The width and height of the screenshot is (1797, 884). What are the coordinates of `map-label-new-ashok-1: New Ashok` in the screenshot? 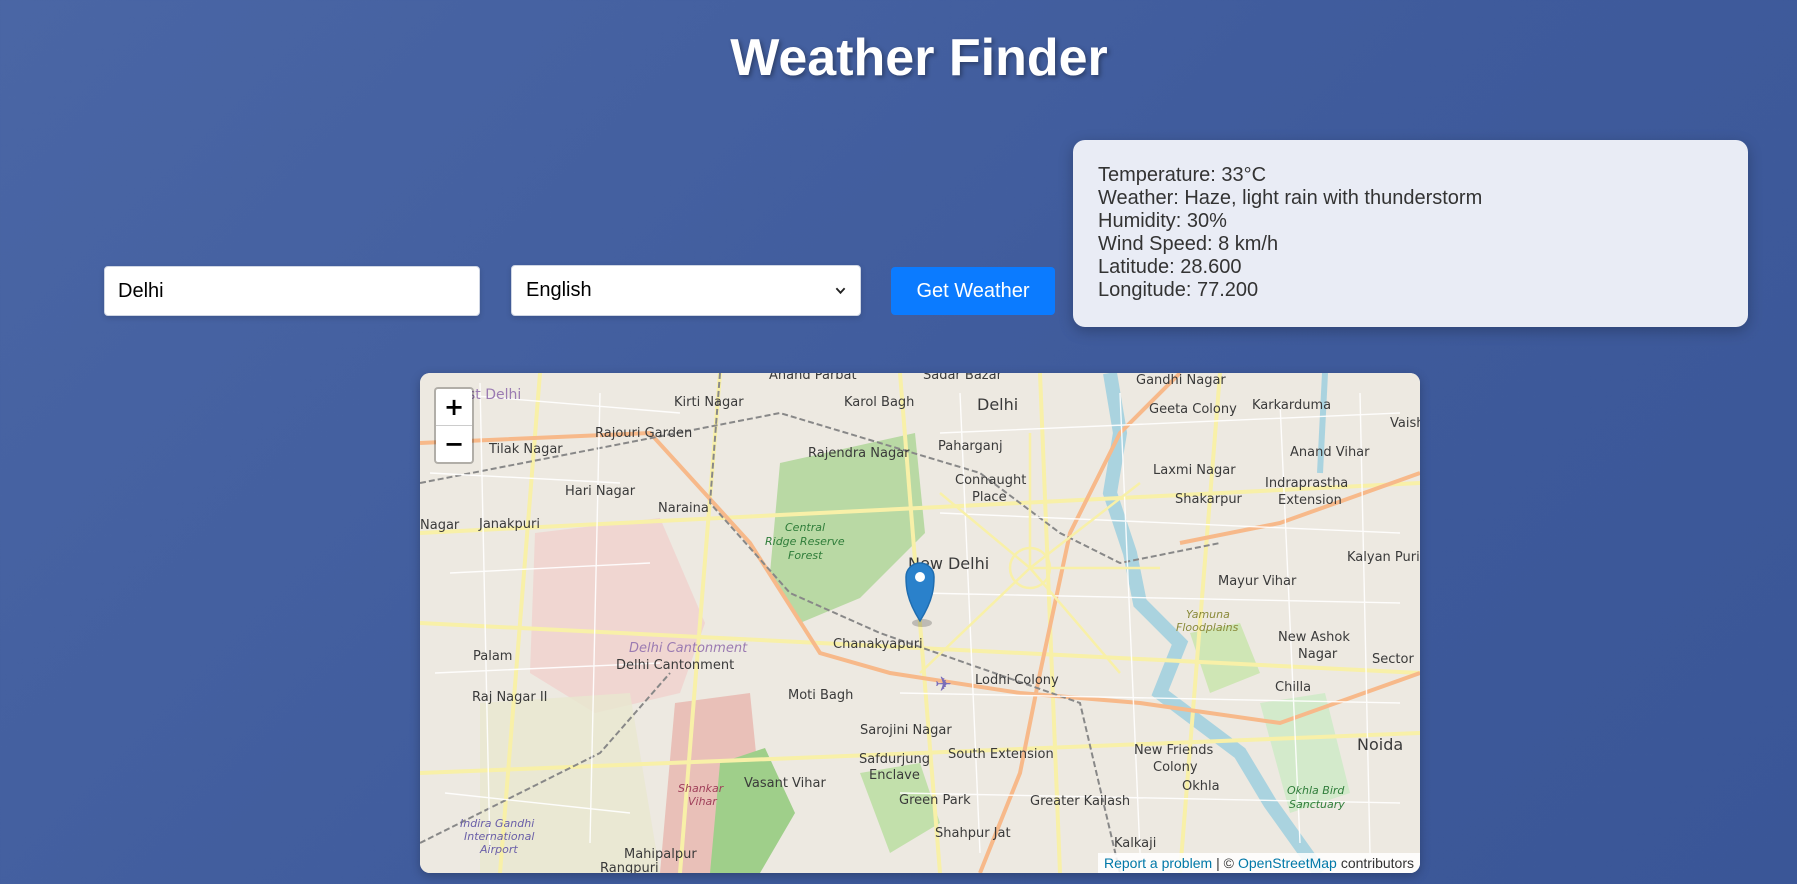 It's located at (1314, 637).